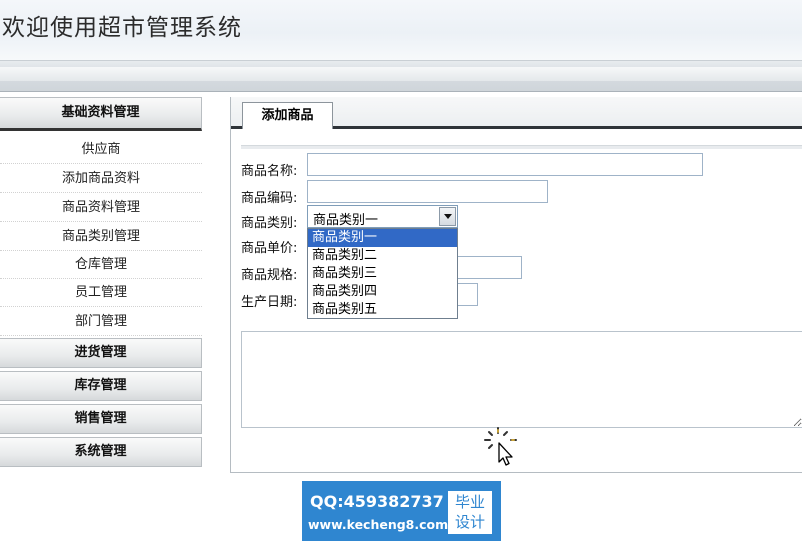  What do you see at coordinates (122, 28) in the screenshot?
I see `app-title: 欢迎使用超市管理系统` at bounding box center [122, 28].